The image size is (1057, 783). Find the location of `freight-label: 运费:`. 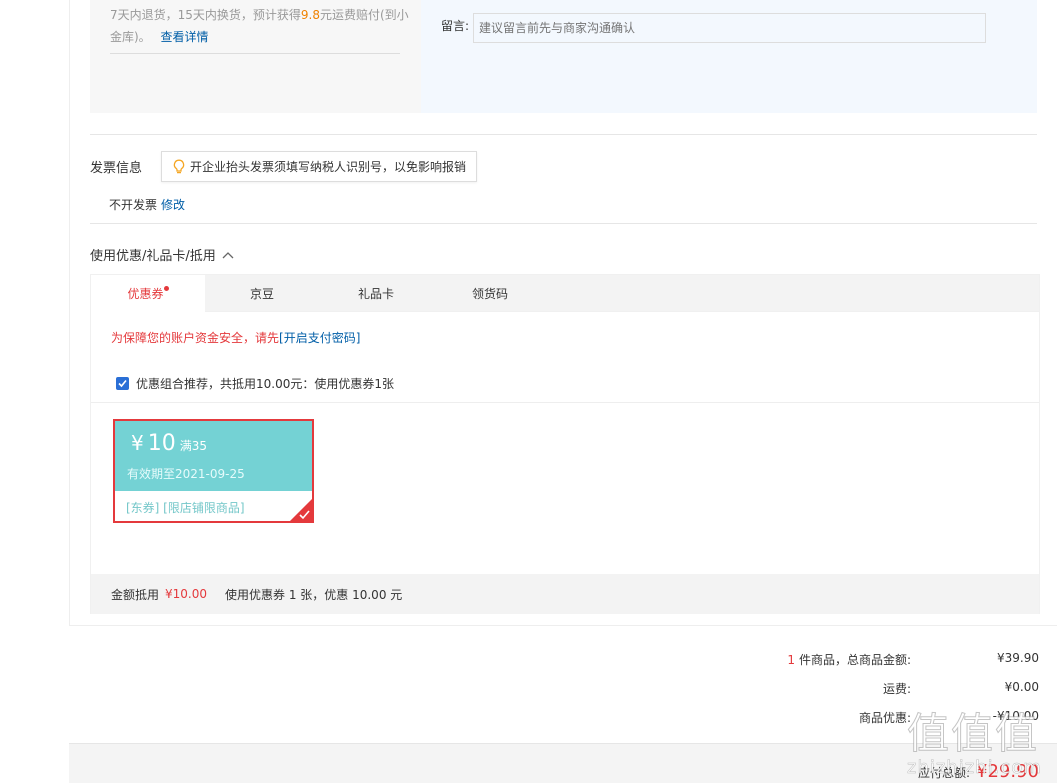

freight-label: 运费: is located at coordinates (896, 689).